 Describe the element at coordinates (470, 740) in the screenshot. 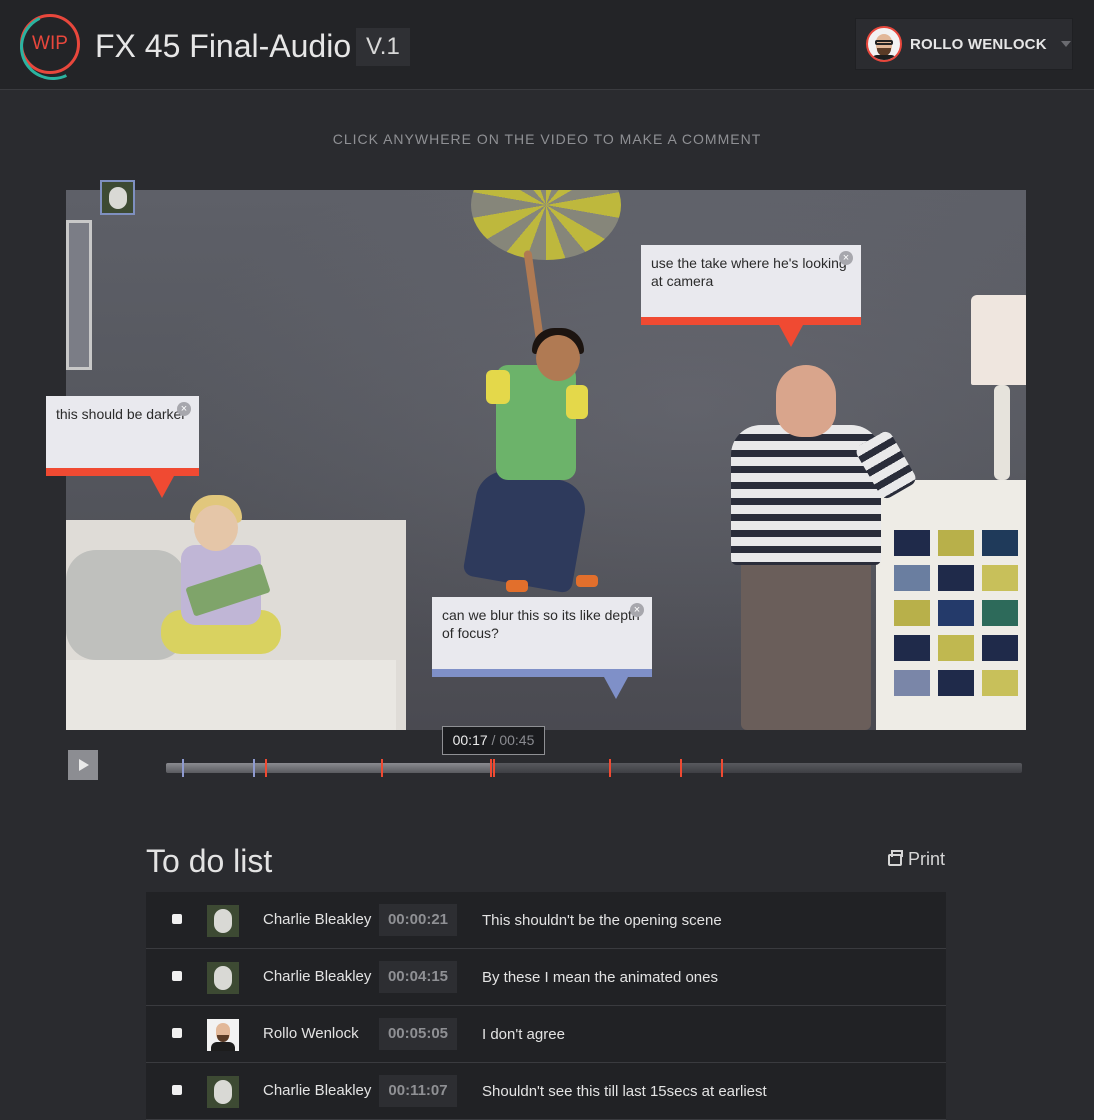

I see `current-time: 00:17` at that location.